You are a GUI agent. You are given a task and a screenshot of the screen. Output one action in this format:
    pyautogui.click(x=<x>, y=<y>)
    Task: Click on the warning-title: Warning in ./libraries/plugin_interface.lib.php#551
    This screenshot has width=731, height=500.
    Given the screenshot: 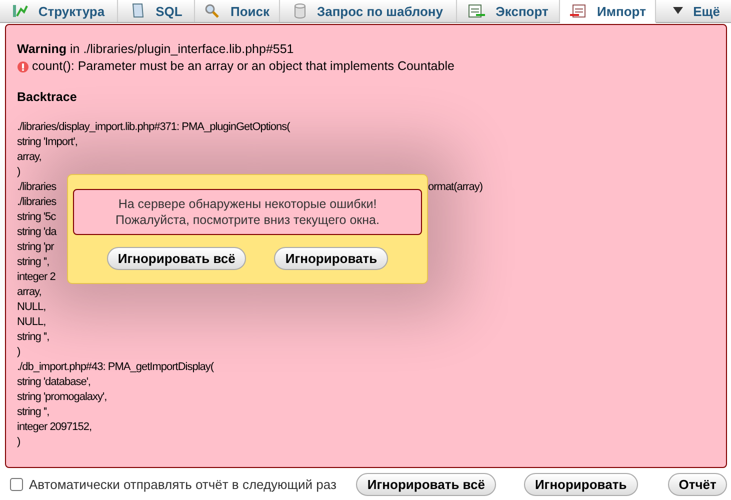 What is the action you would take?
    pyautogui.click(x=155, y=49)
    